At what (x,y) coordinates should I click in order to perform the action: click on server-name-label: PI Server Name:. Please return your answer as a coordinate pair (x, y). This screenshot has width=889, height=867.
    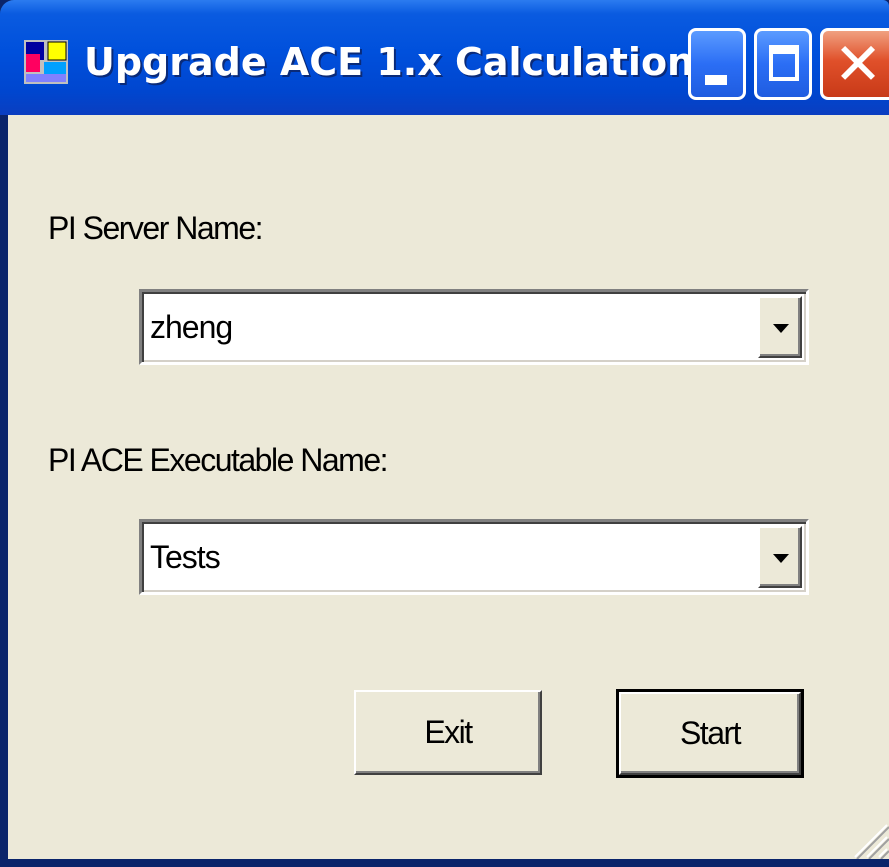
    Looking at the image, I should click on (156, 228).